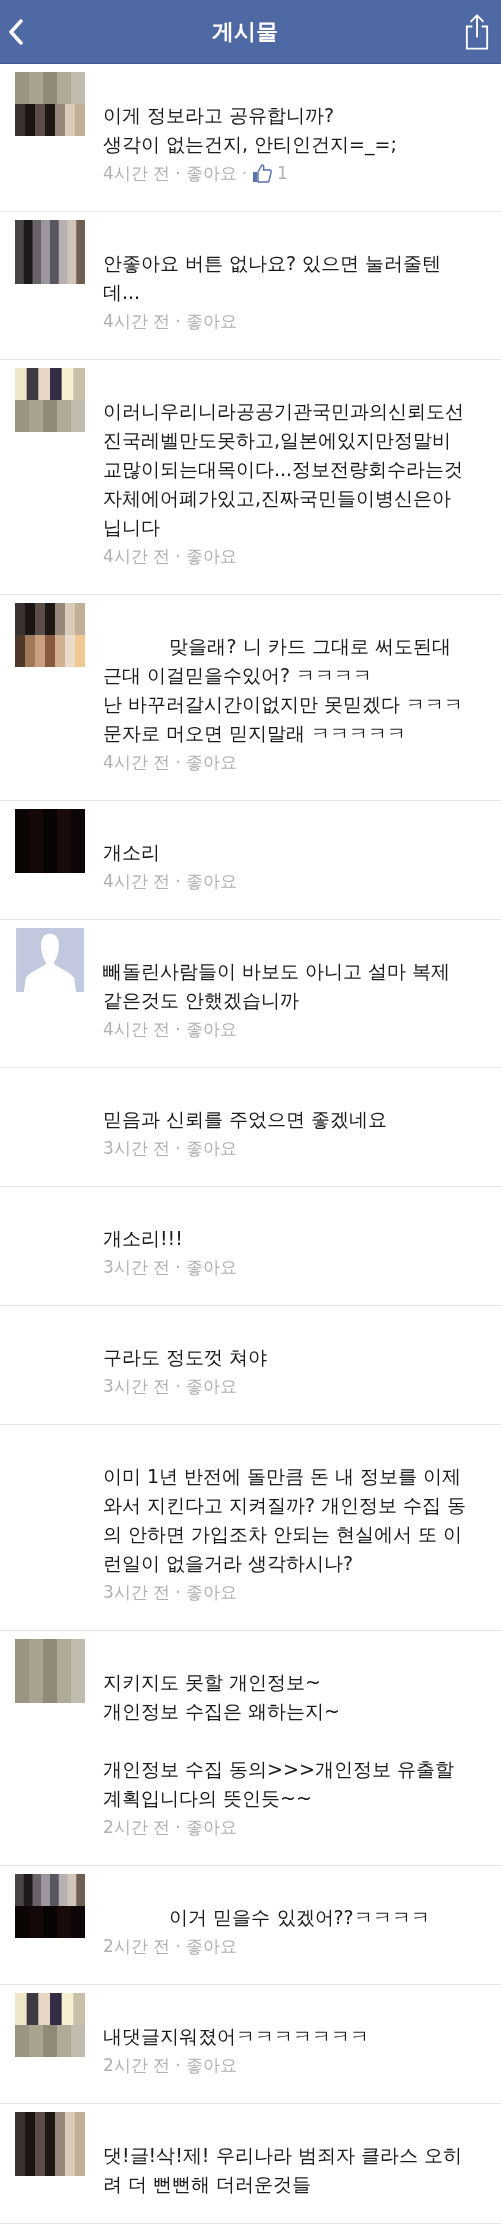 This screenshot has width=501, height=2226. What do you see at coordinates (284, 690) in the screenshot?
I see `comment-text: 맞을래? 니 카드 그대로 써도된대근대 이걸믿을수있어? ㅋㅋㅋㅋ 난 바꾸러갈시간이없지만 못믿겠다 ㅋㅋㅋ 문자로 머오면 믿지말래 ㅋㅋㅋㅋㅋ` at bounding box center [284, 690].